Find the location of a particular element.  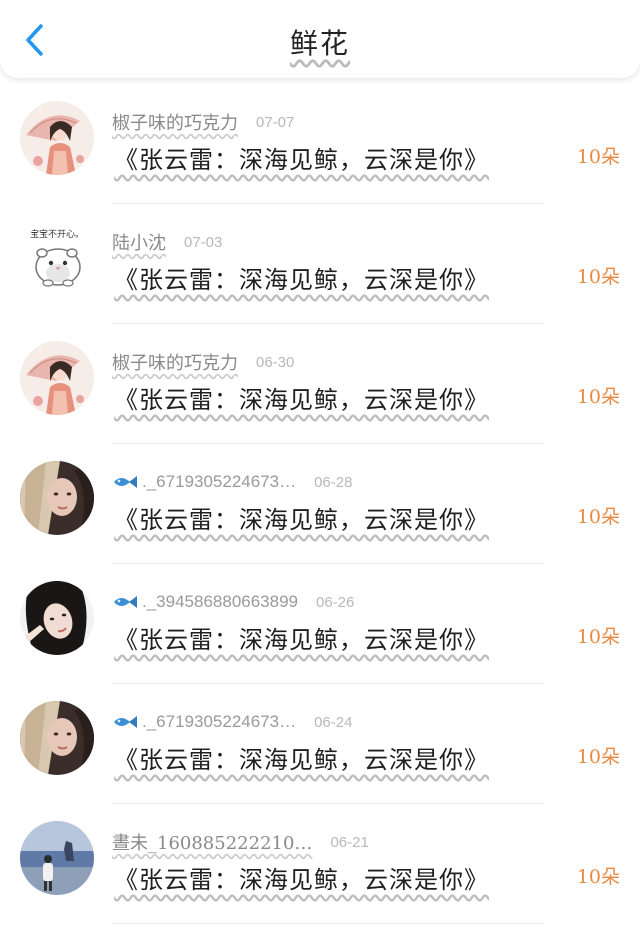

timestamp: 06-30 is located at coordinates (275, 362).